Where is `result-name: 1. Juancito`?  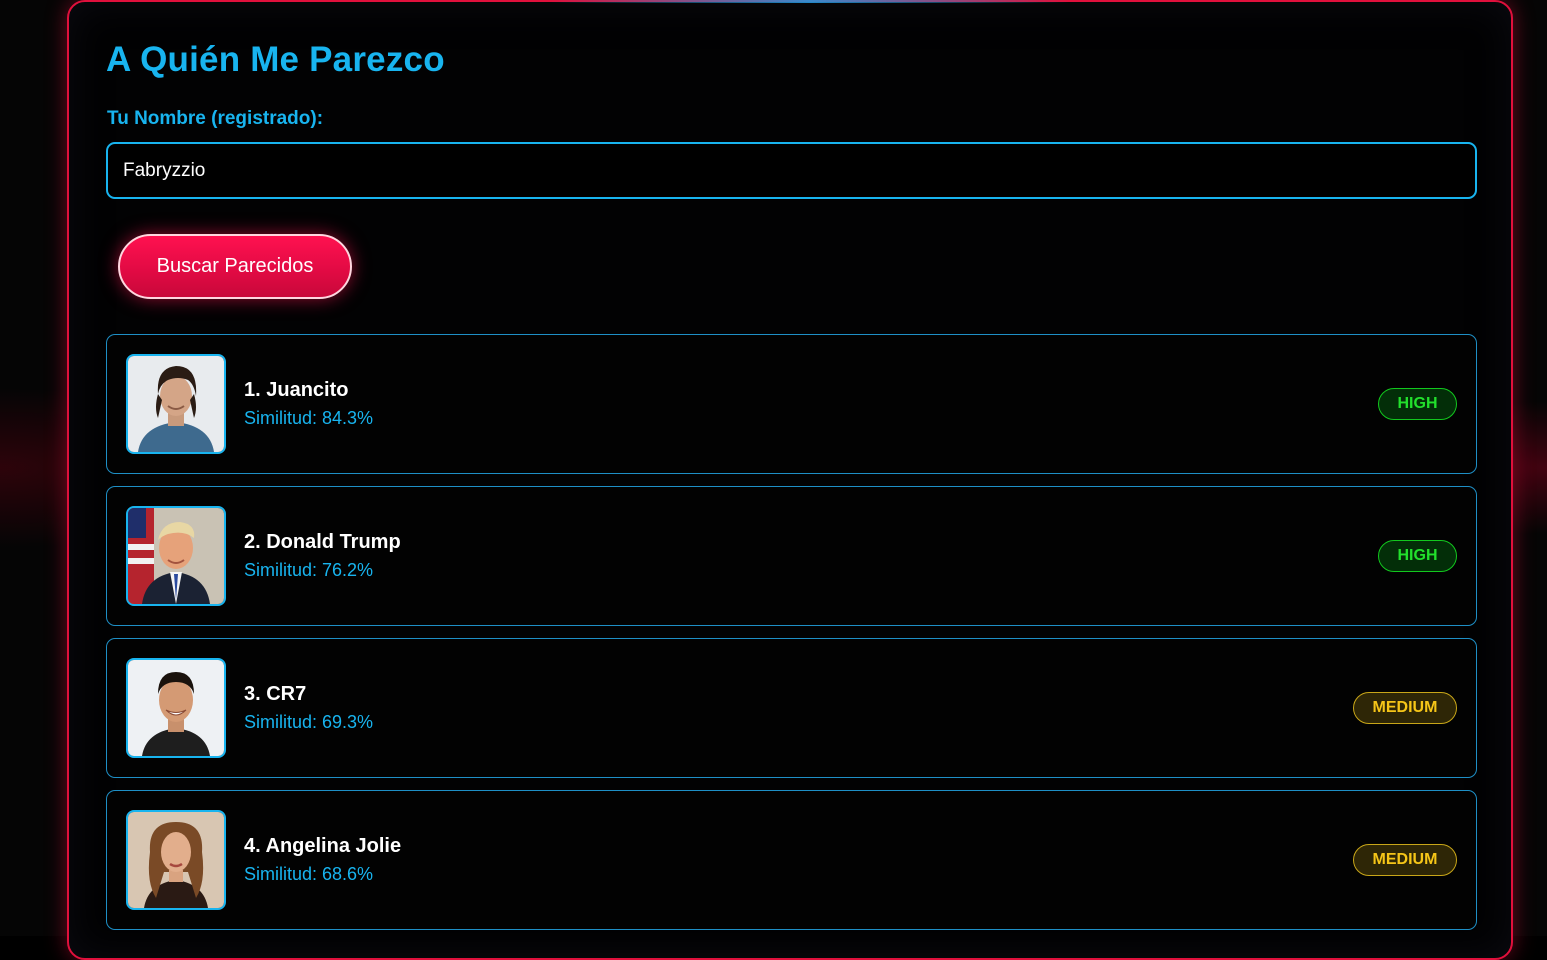
result-name: 1. Juancito is located at coordinates (296, 390).